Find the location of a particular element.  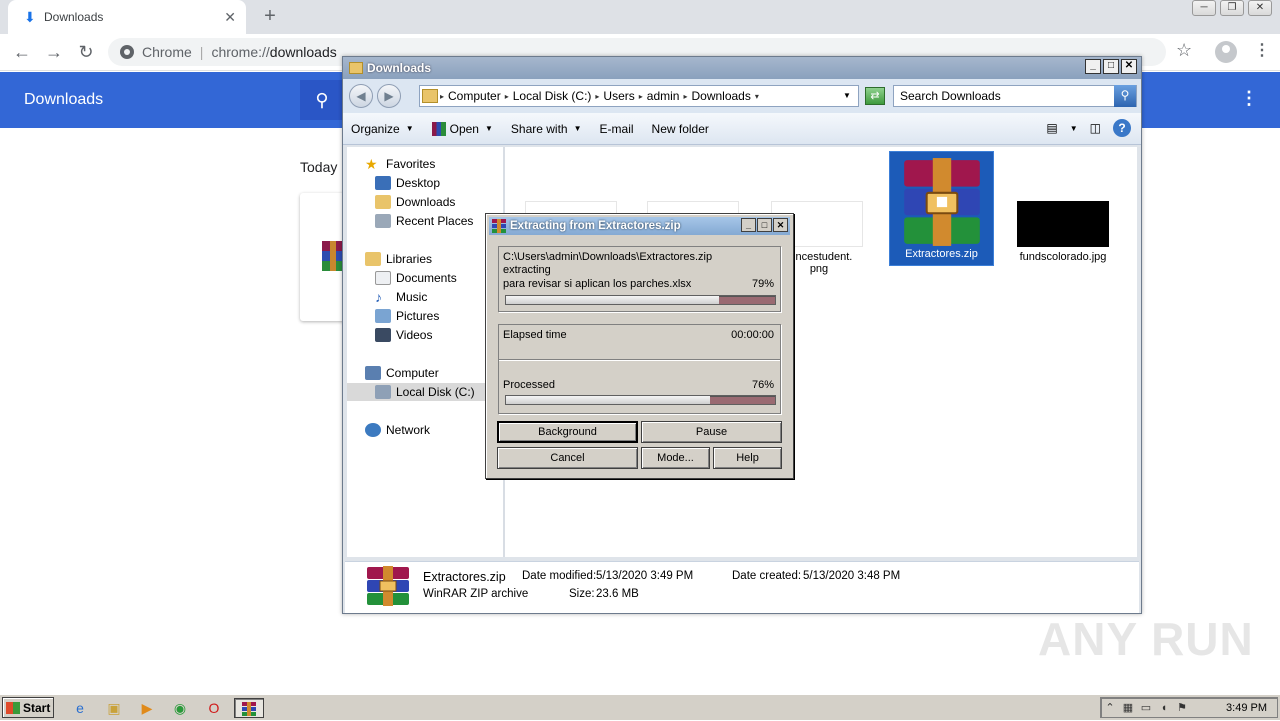

search-input: Search Downloads ⚲ is located at coordinates (1015, 96).